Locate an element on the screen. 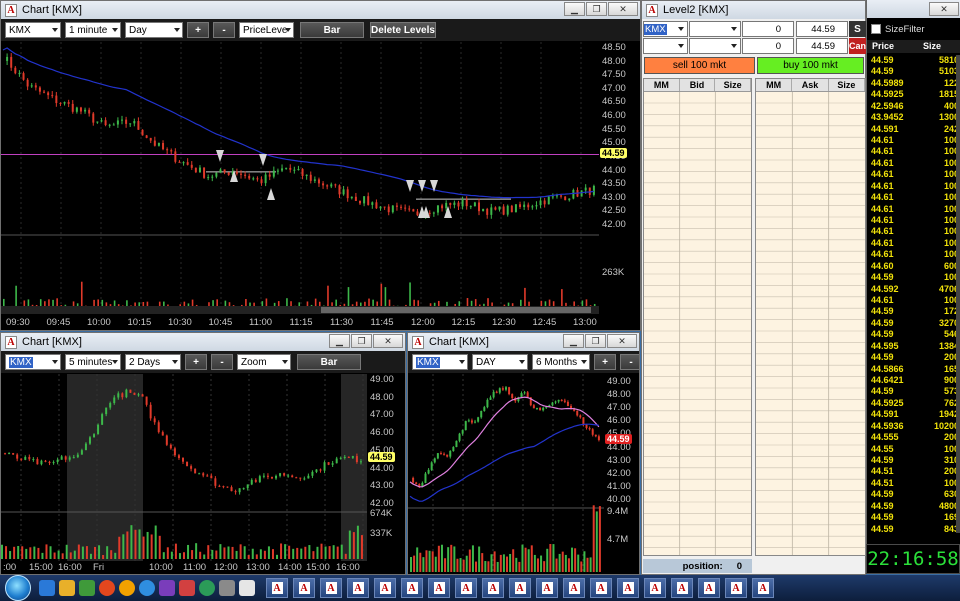 This screenshot has width=960, height=601. cancel-button: Can is located at coordinates (857, 46).